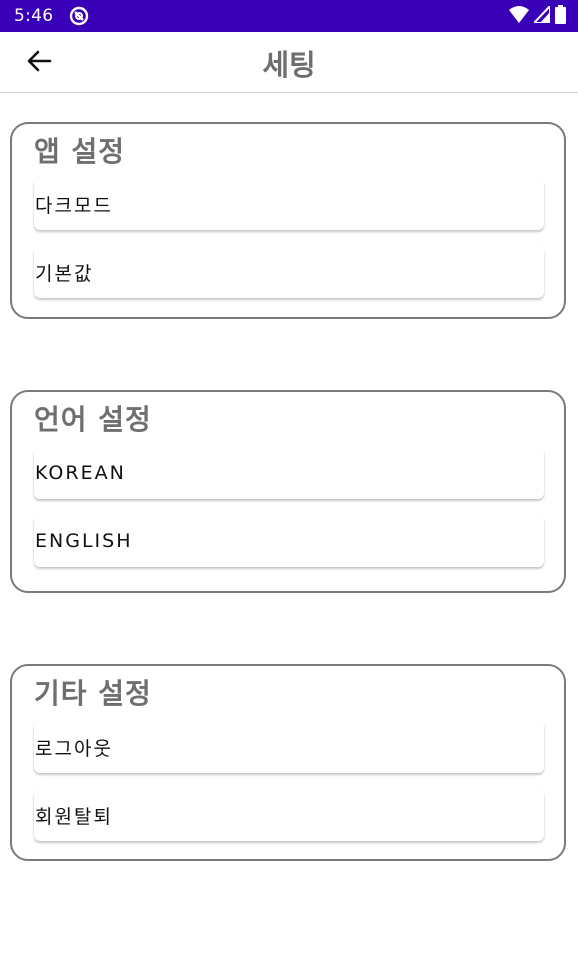  I want to click on status-time: 5:46, so click(34, 16).